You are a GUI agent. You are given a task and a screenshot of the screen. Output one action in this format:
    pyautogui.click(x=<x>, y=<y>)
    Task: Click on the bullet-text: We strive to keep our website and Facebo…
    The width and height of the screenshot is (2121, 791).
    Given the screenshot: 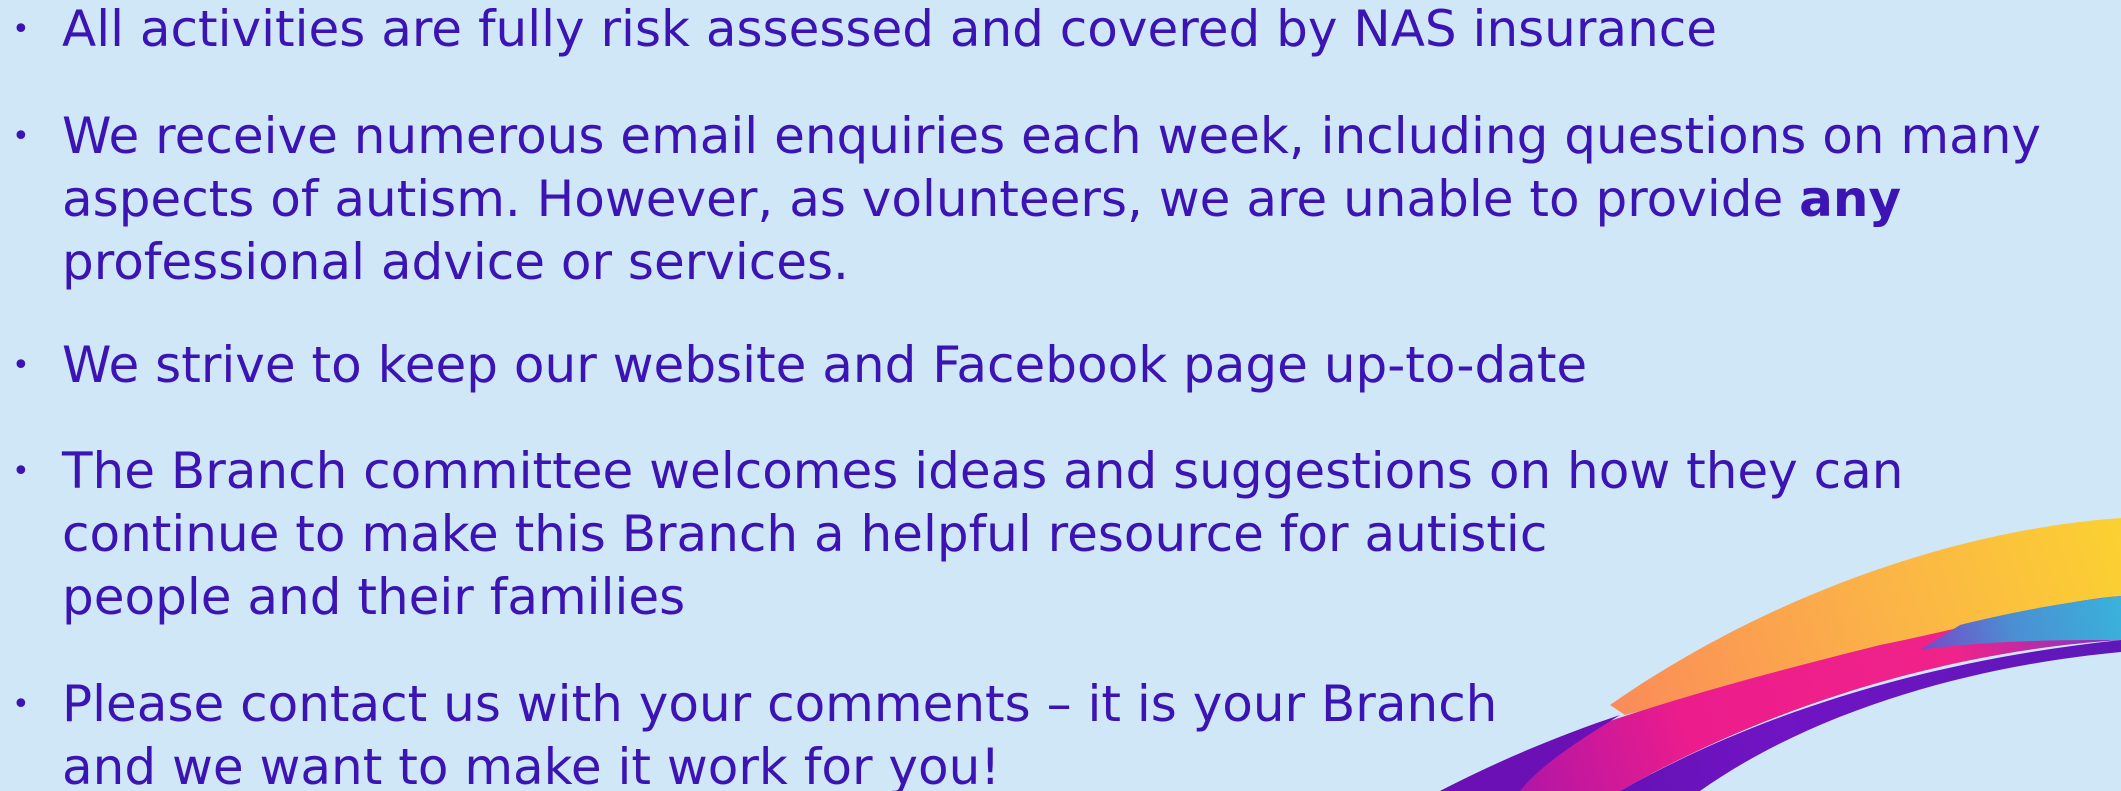 What is the action you would take?
    pyautogui.click(x=824, y=365)
    